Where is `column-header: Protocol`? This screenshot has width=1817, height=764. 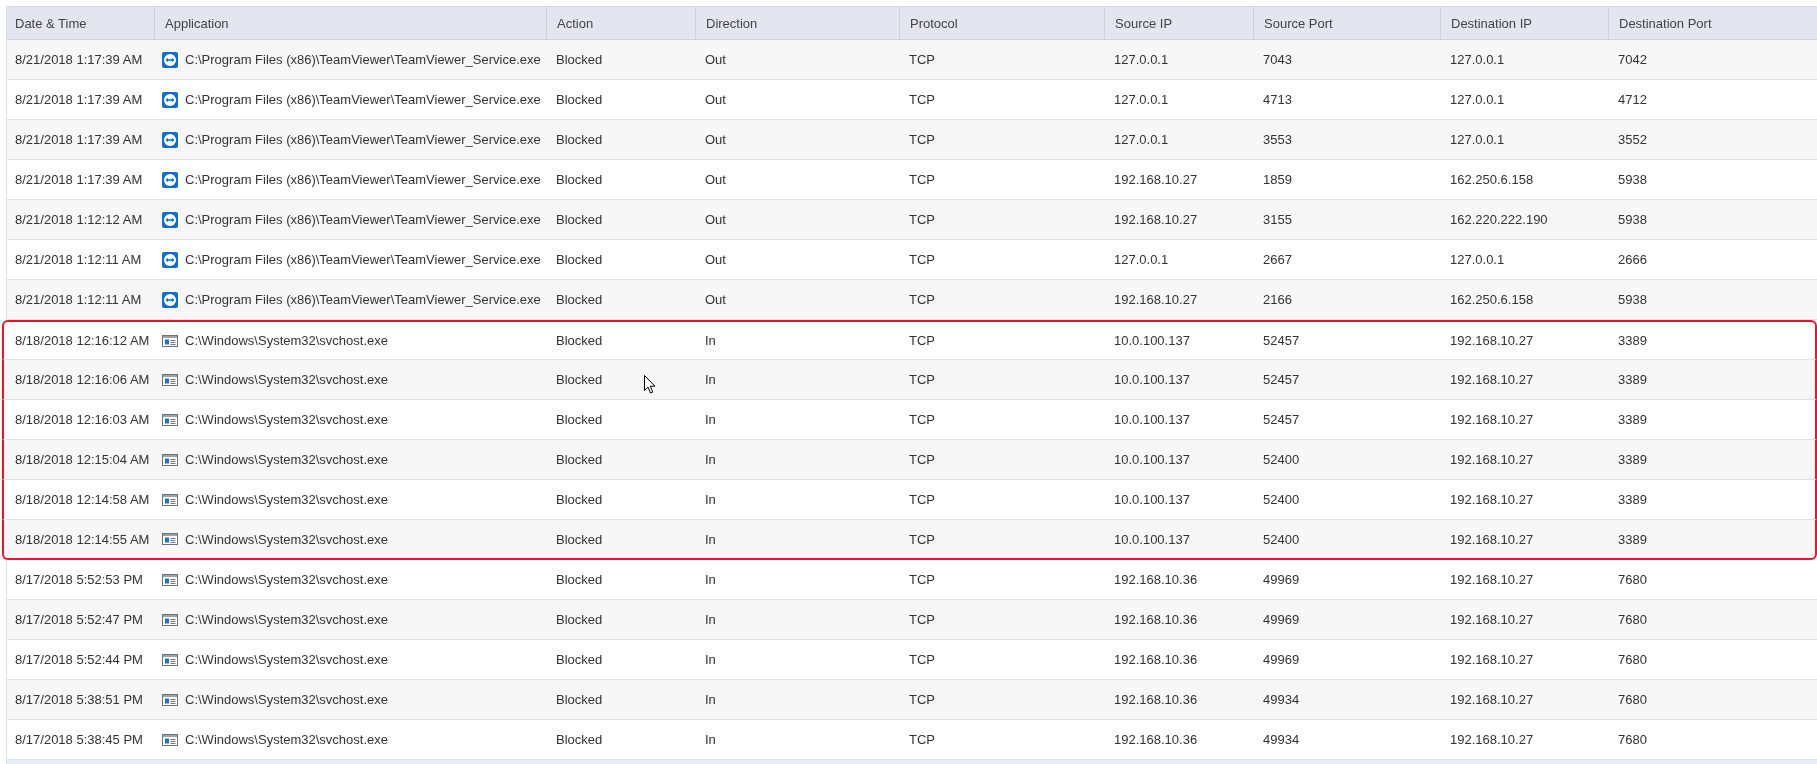
column-header: Protocol is located at coordinates (1001, 23).